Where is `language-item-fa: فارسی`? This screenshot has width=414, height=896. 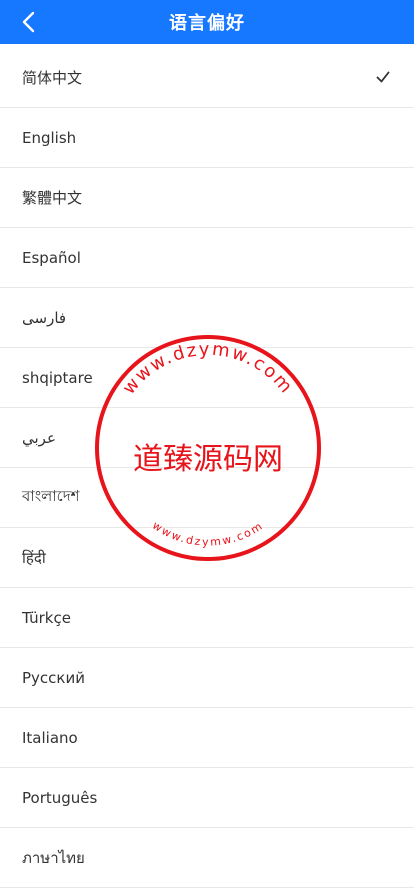
language-item-fa: فارسی is located at coordinates (207, 318).